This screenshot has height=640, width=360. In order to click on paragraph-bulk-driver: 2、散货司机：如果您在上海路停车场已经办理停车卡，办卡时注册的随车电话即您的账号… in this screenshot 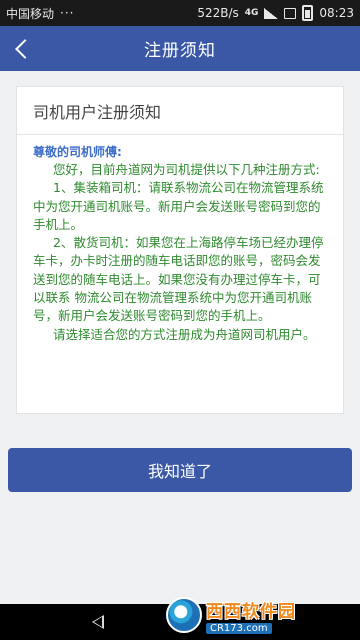, I will do `click(178, 279)`.